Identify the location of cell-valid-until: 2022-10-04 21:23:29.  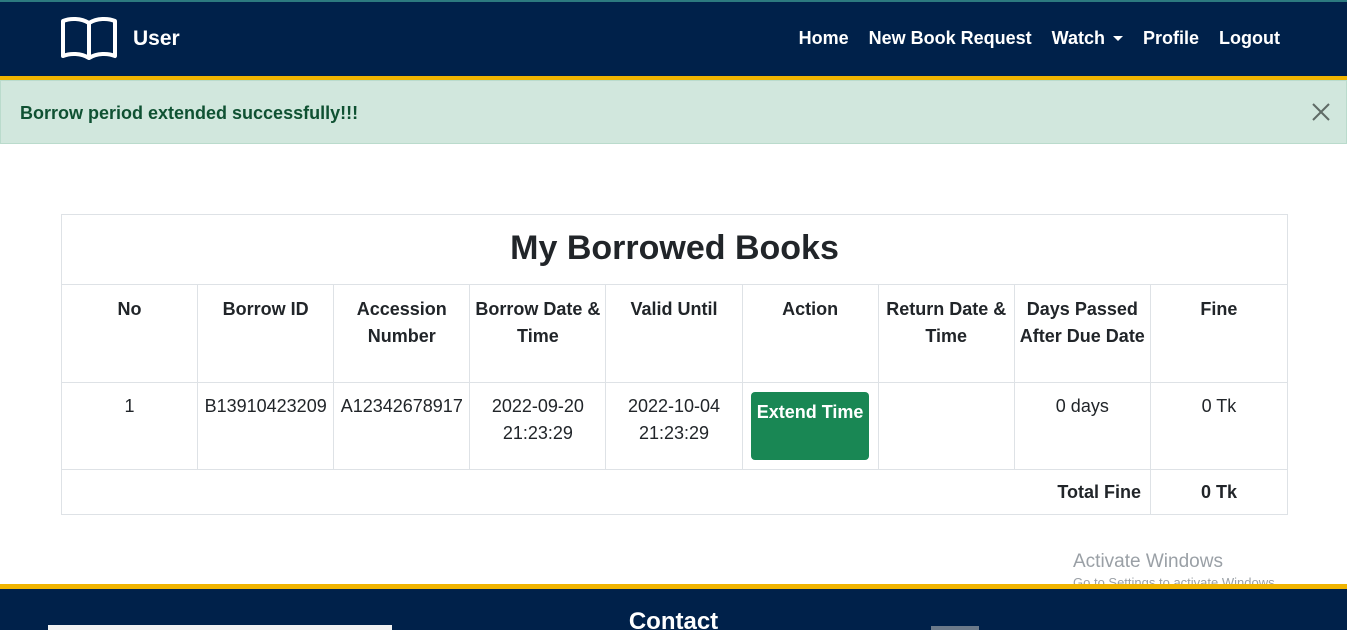
(674, 426).